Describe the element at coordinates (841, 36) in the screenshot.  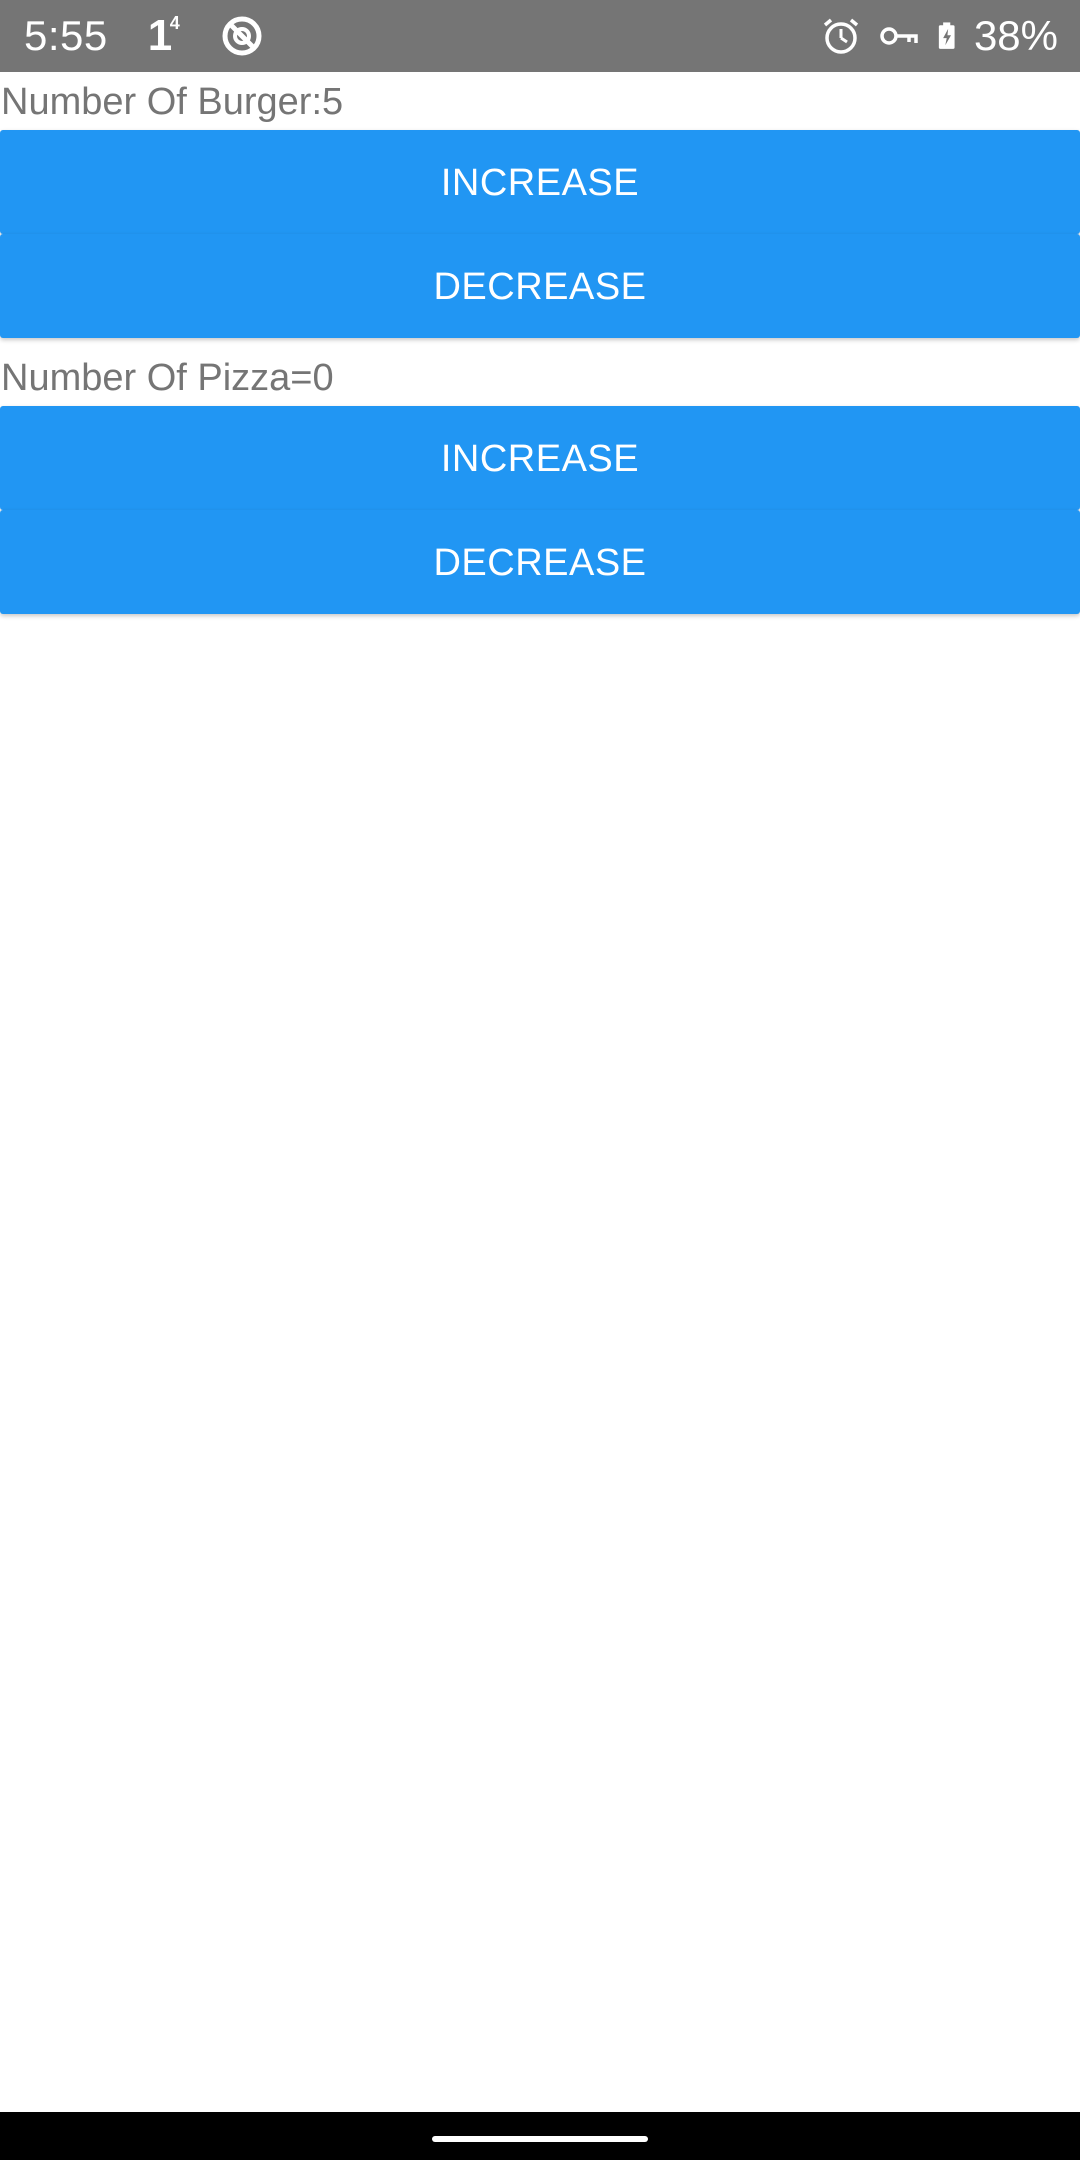
I see `alarm-icon` at that location.